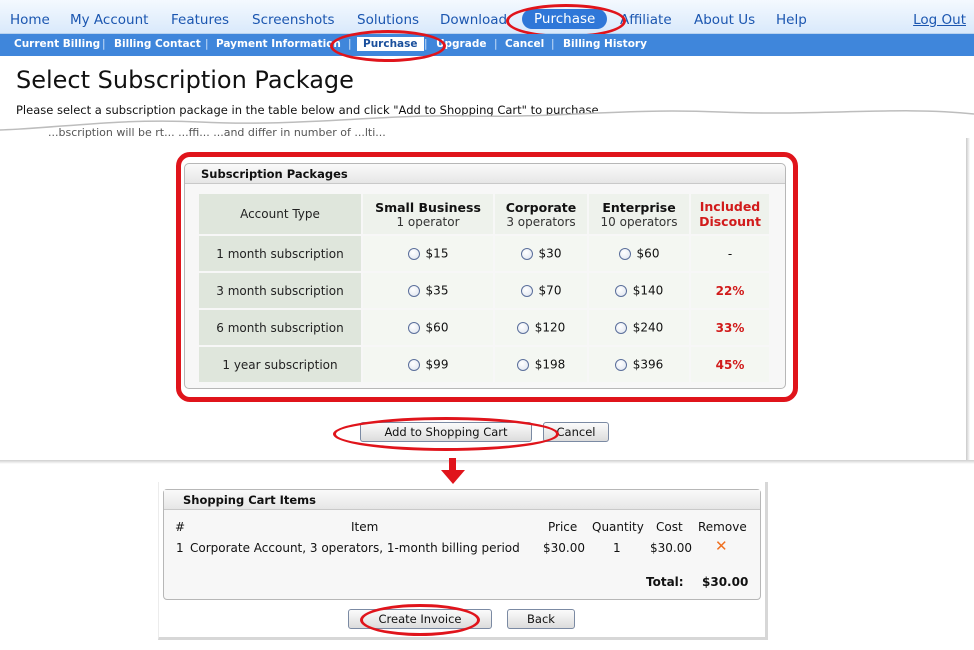 The width and height of the screenshot is (974, 650). I want to click on highlight-oval-create-invoice, so click(420, 620).